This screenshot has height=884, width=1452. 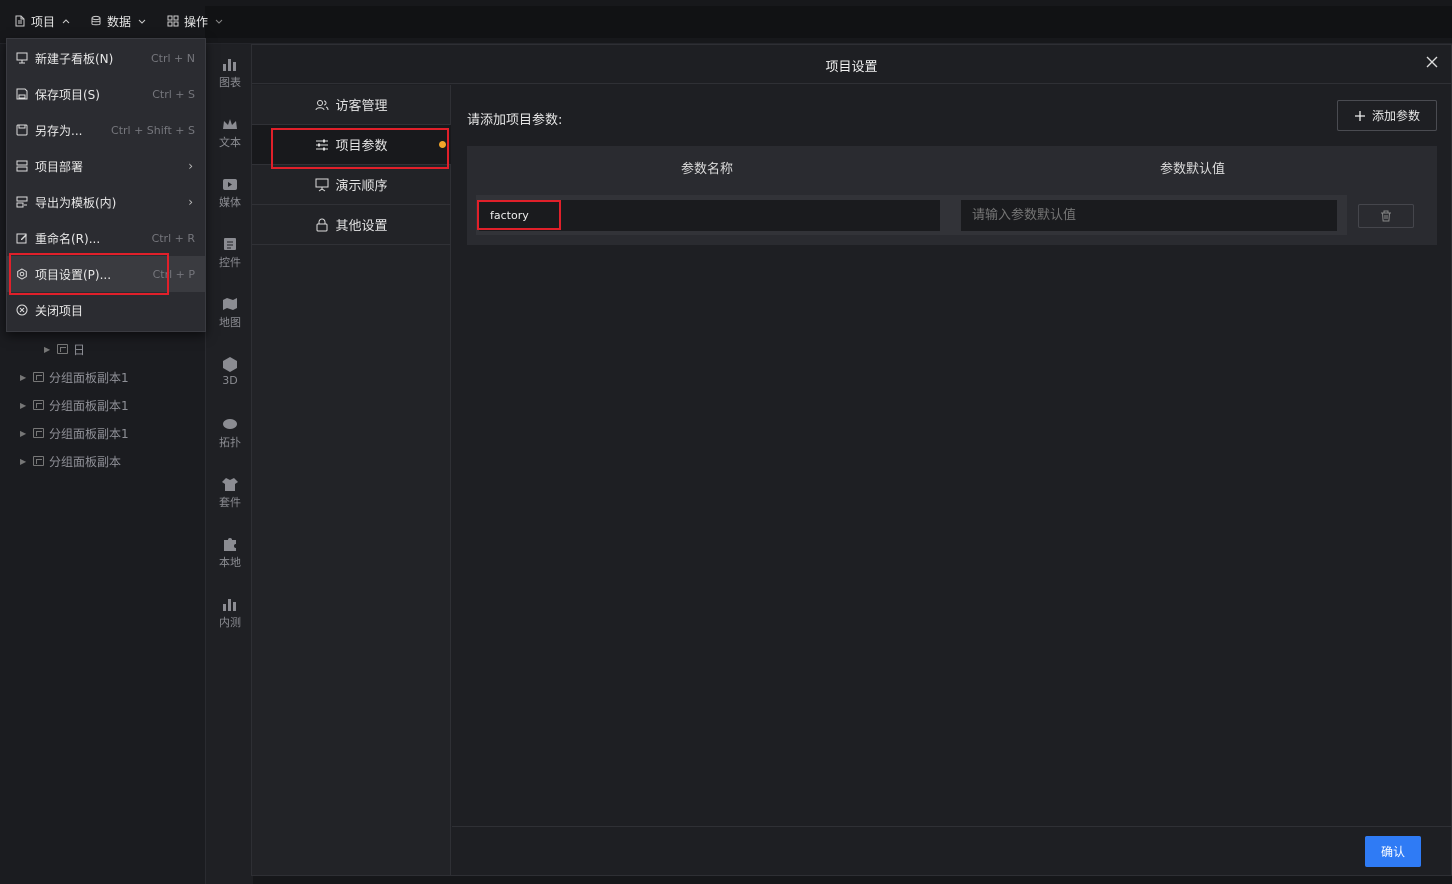 What do you see at coordinates (322, 184) in the screenshot?
I see `presentation-icon` at bounding box center [322, 184].